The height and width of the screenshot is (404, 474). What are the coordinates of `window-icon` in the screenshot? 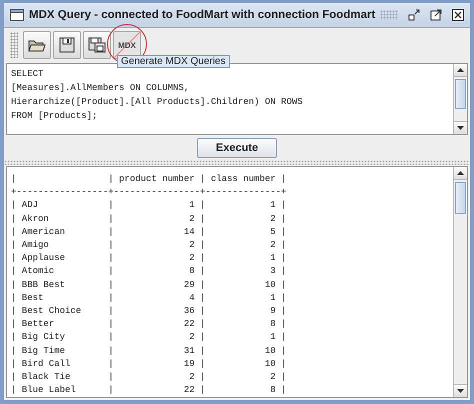 It's located at (17, 15).